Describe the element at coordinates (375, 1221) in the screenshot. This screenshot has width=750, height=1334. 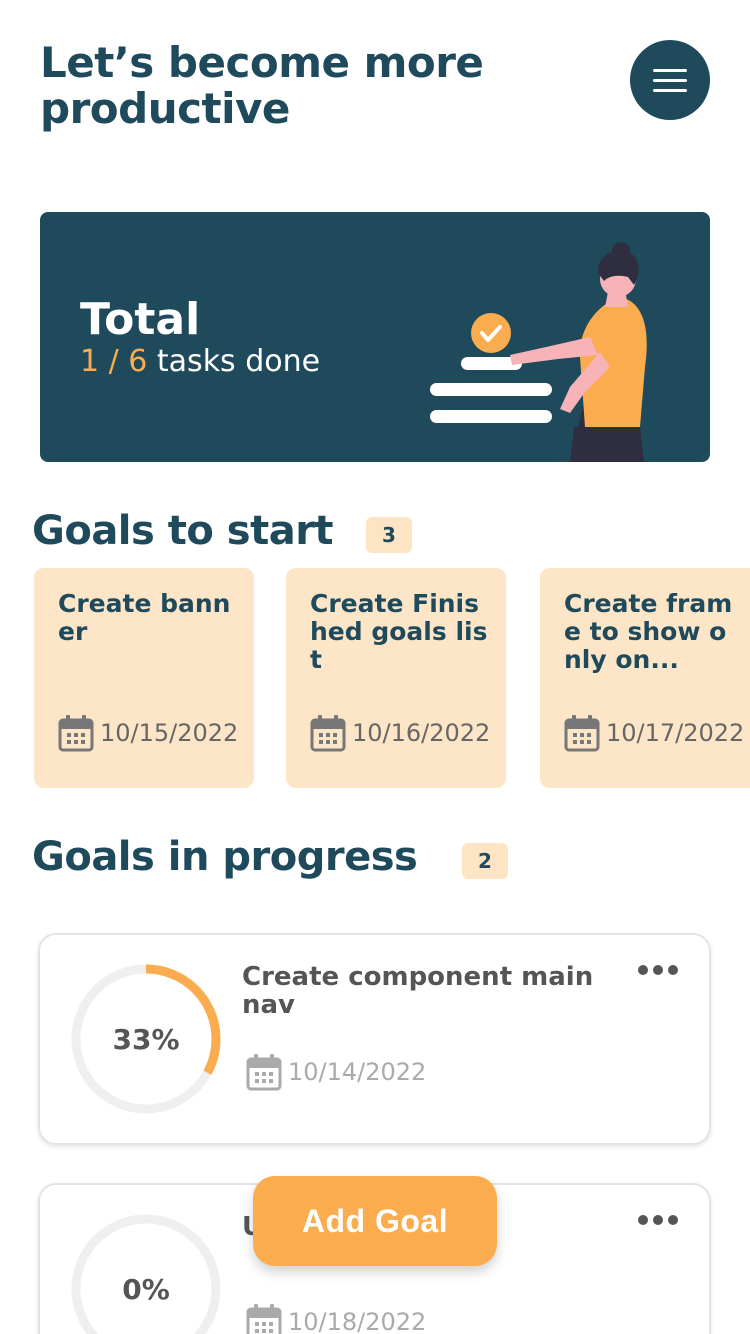
I see `add-goal-button: Add Goal` at that location.